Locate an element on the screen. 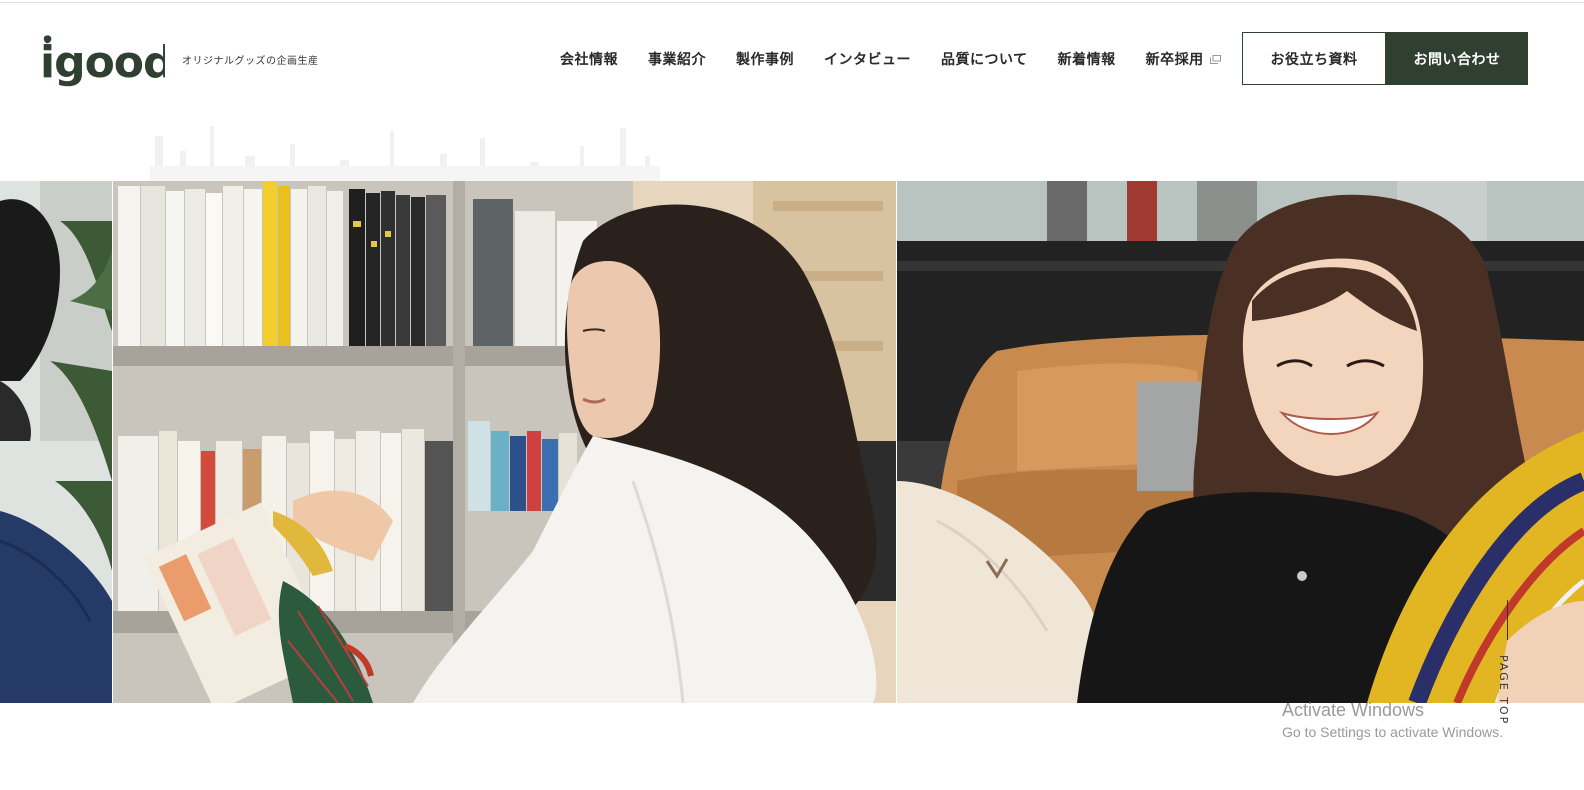 The image size is (1584, 790). external-link-icon is located at coordinates (1215, 59).